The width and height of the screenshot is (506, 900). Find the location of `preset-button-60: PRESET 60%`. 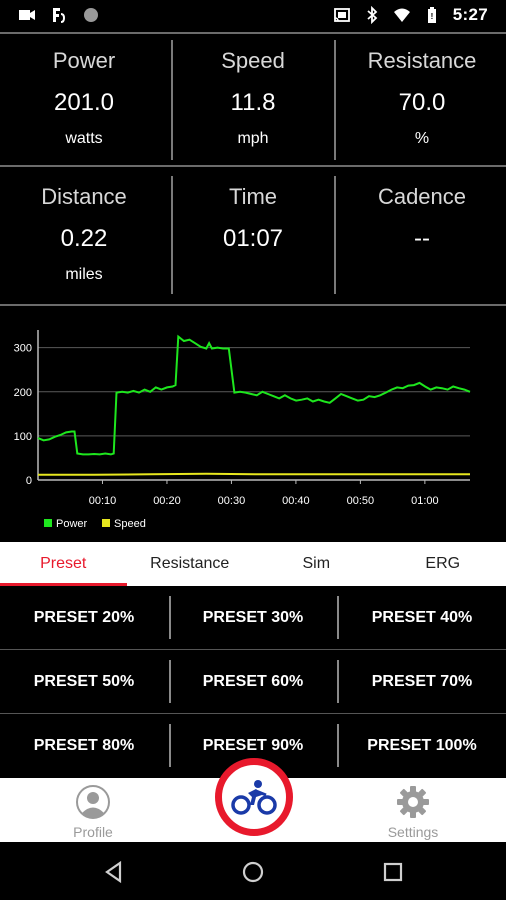

preset-button-60: PRESET 60% is located at coordinates (253, 681).